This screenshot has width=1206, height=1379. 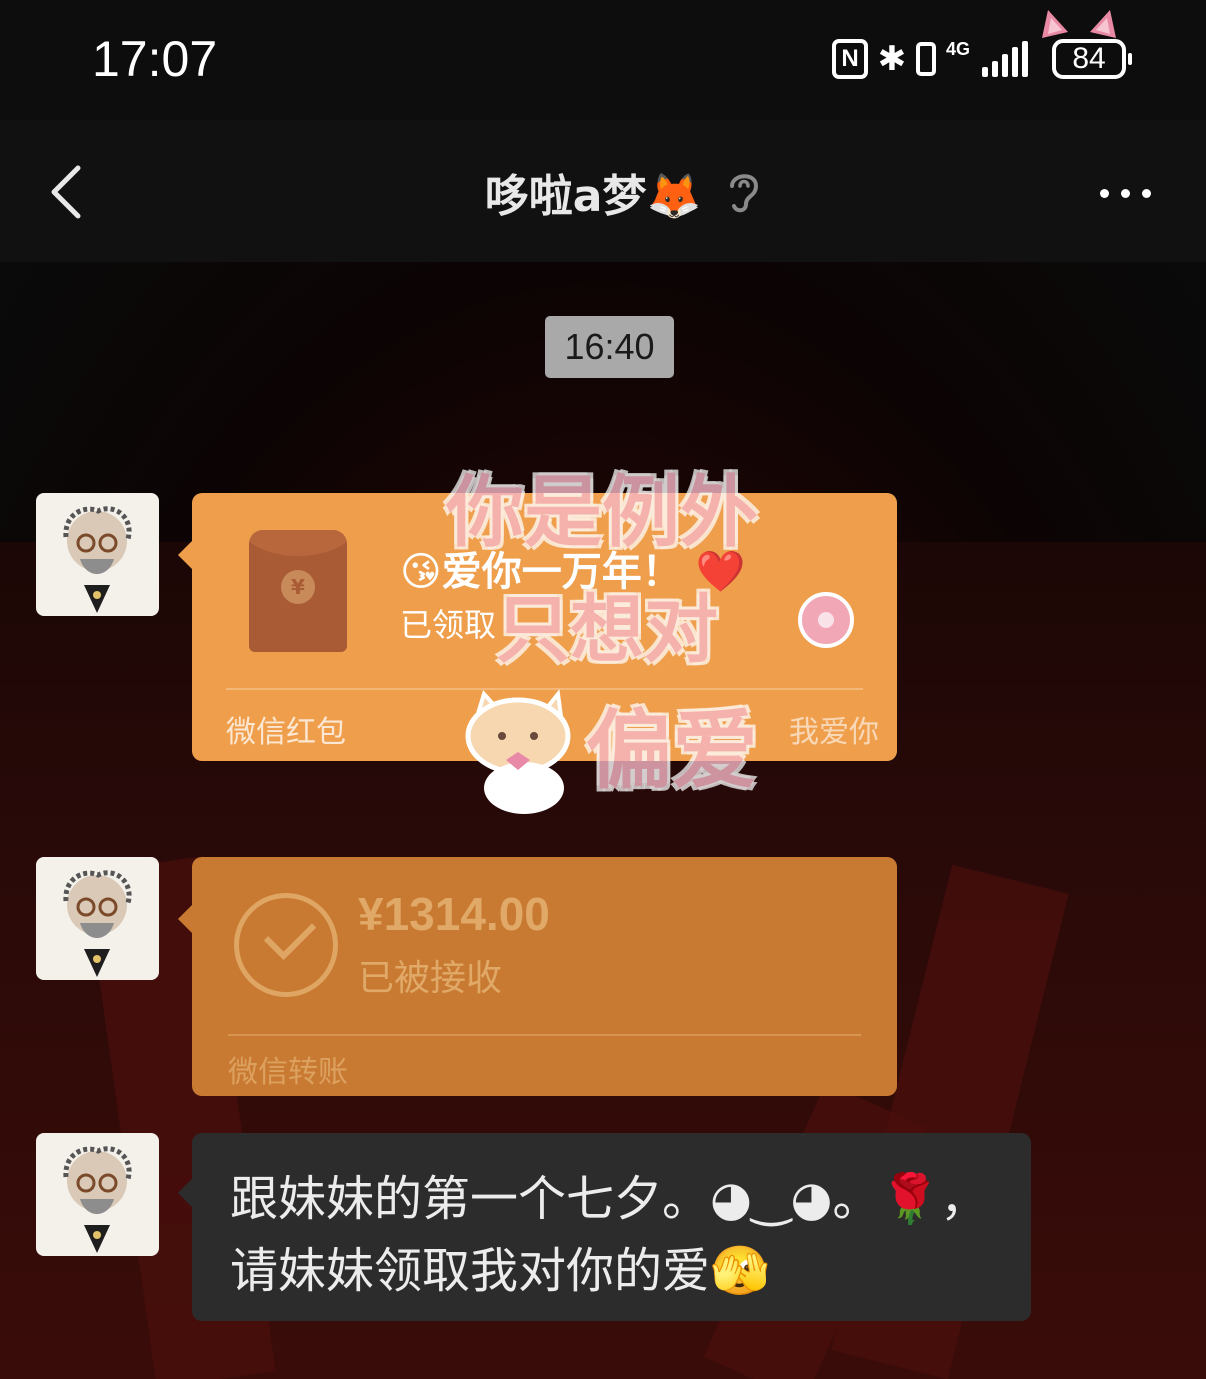 I want to click on battery-level: 84, so click(x=1089, y=58).